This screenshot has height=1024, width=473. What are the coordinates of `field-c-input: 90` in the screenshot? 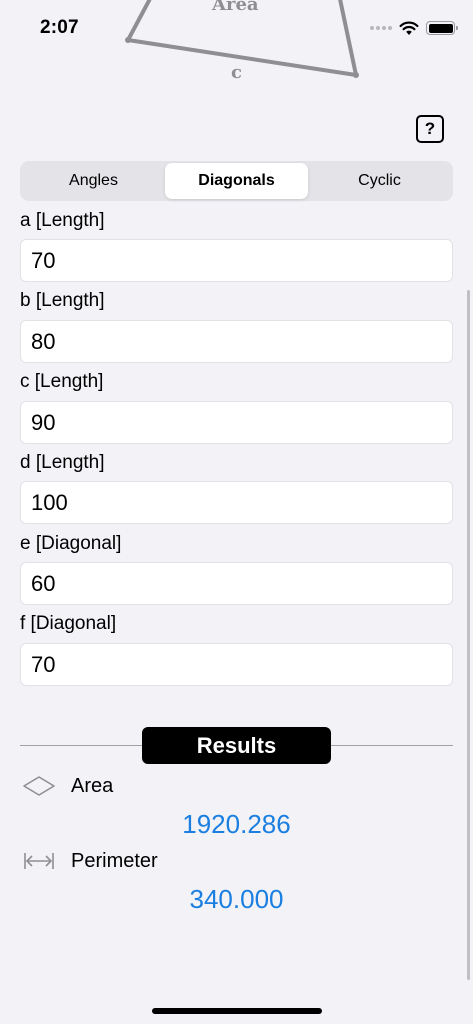 It's located at (236, 422).